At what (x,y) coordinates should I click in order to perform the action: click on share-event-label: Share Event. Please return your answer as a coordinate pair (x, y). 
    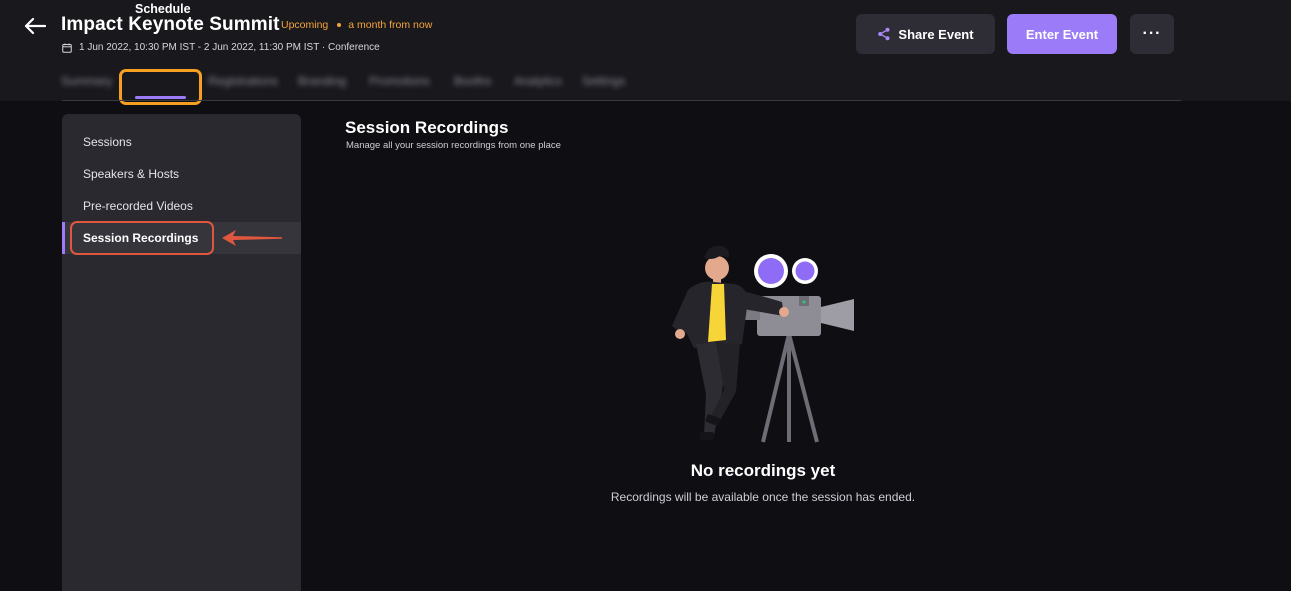
    Looking at the image, I should click on (936, 34).